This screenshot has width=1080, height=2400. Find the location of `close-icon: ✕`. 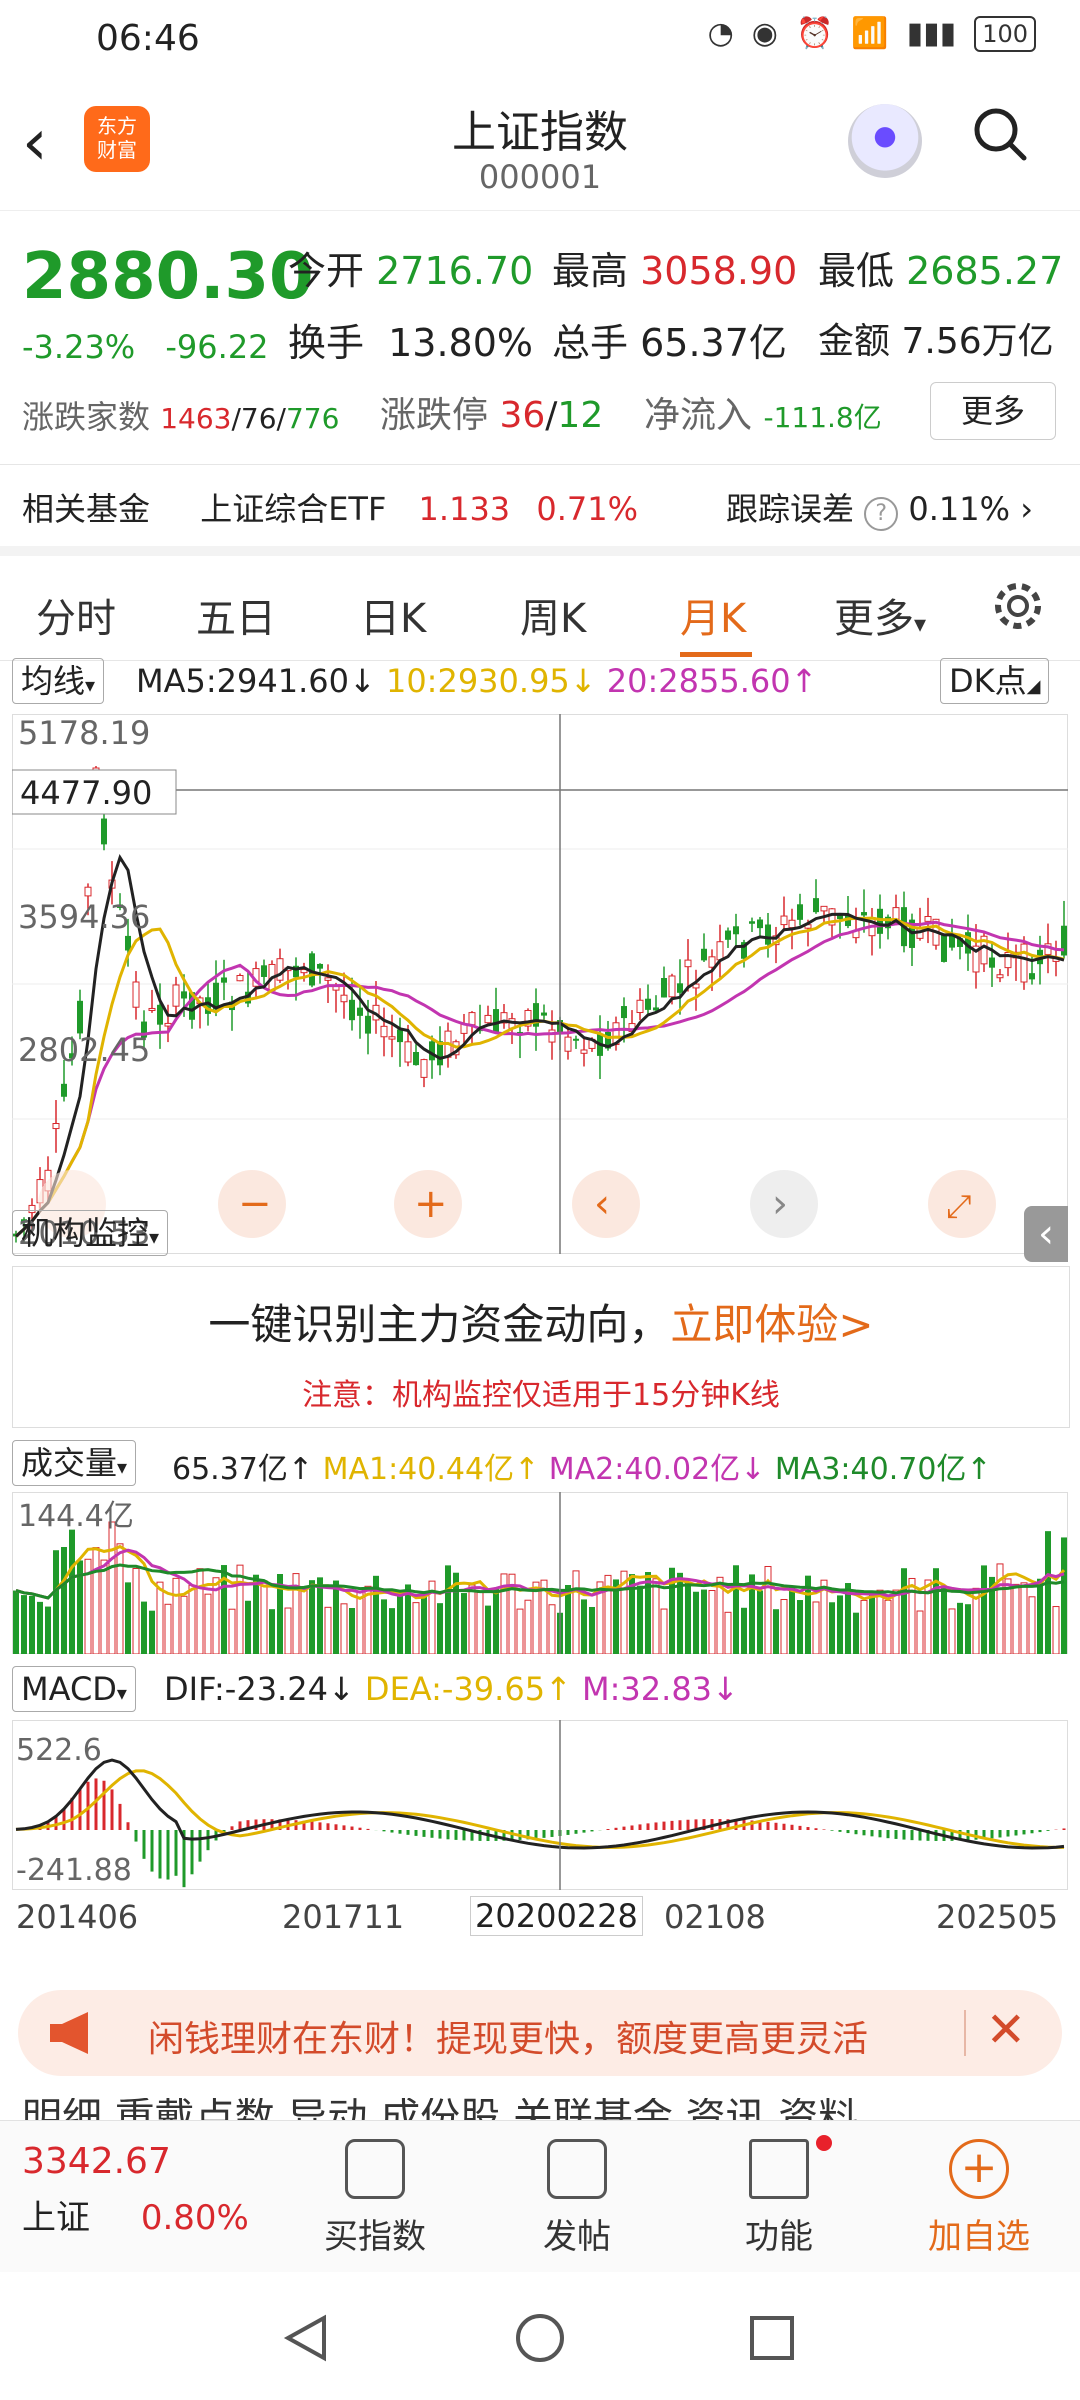

close-icon: ✕ is located at coordinates (1006, 2030).